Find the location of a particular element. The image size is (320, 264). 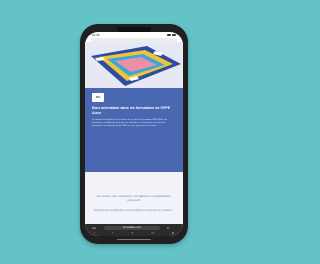

logo-text: ifffe is located at coordinates (98, 97).